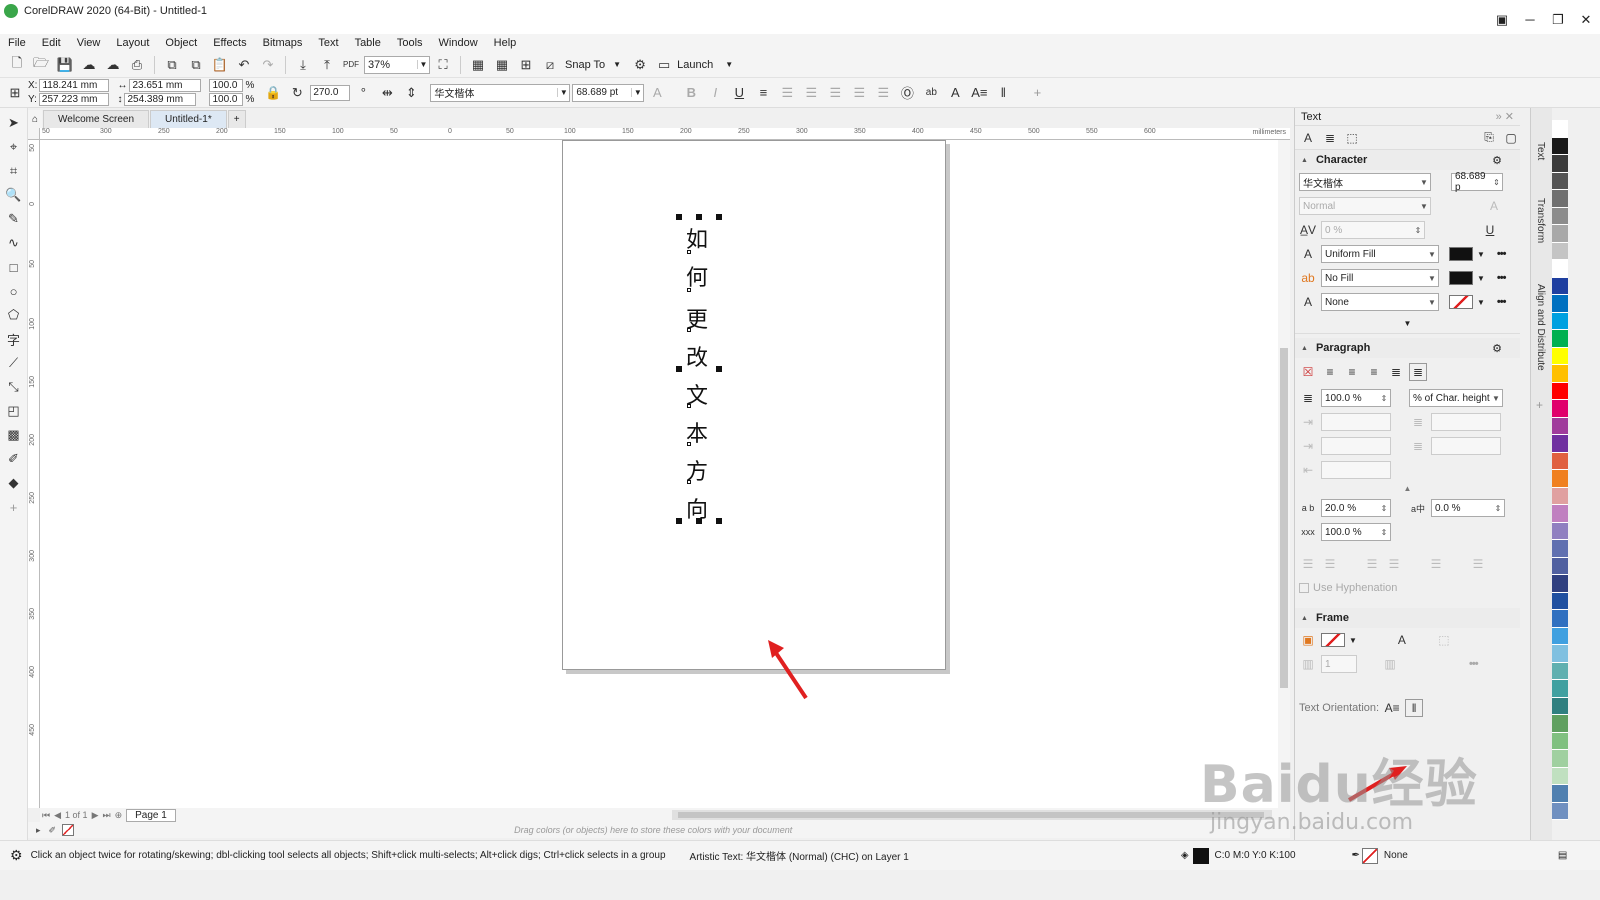  Describe the element at coordinates (106, 815) in the screenshot. I see `last-page-icon: ⏭` at that location.